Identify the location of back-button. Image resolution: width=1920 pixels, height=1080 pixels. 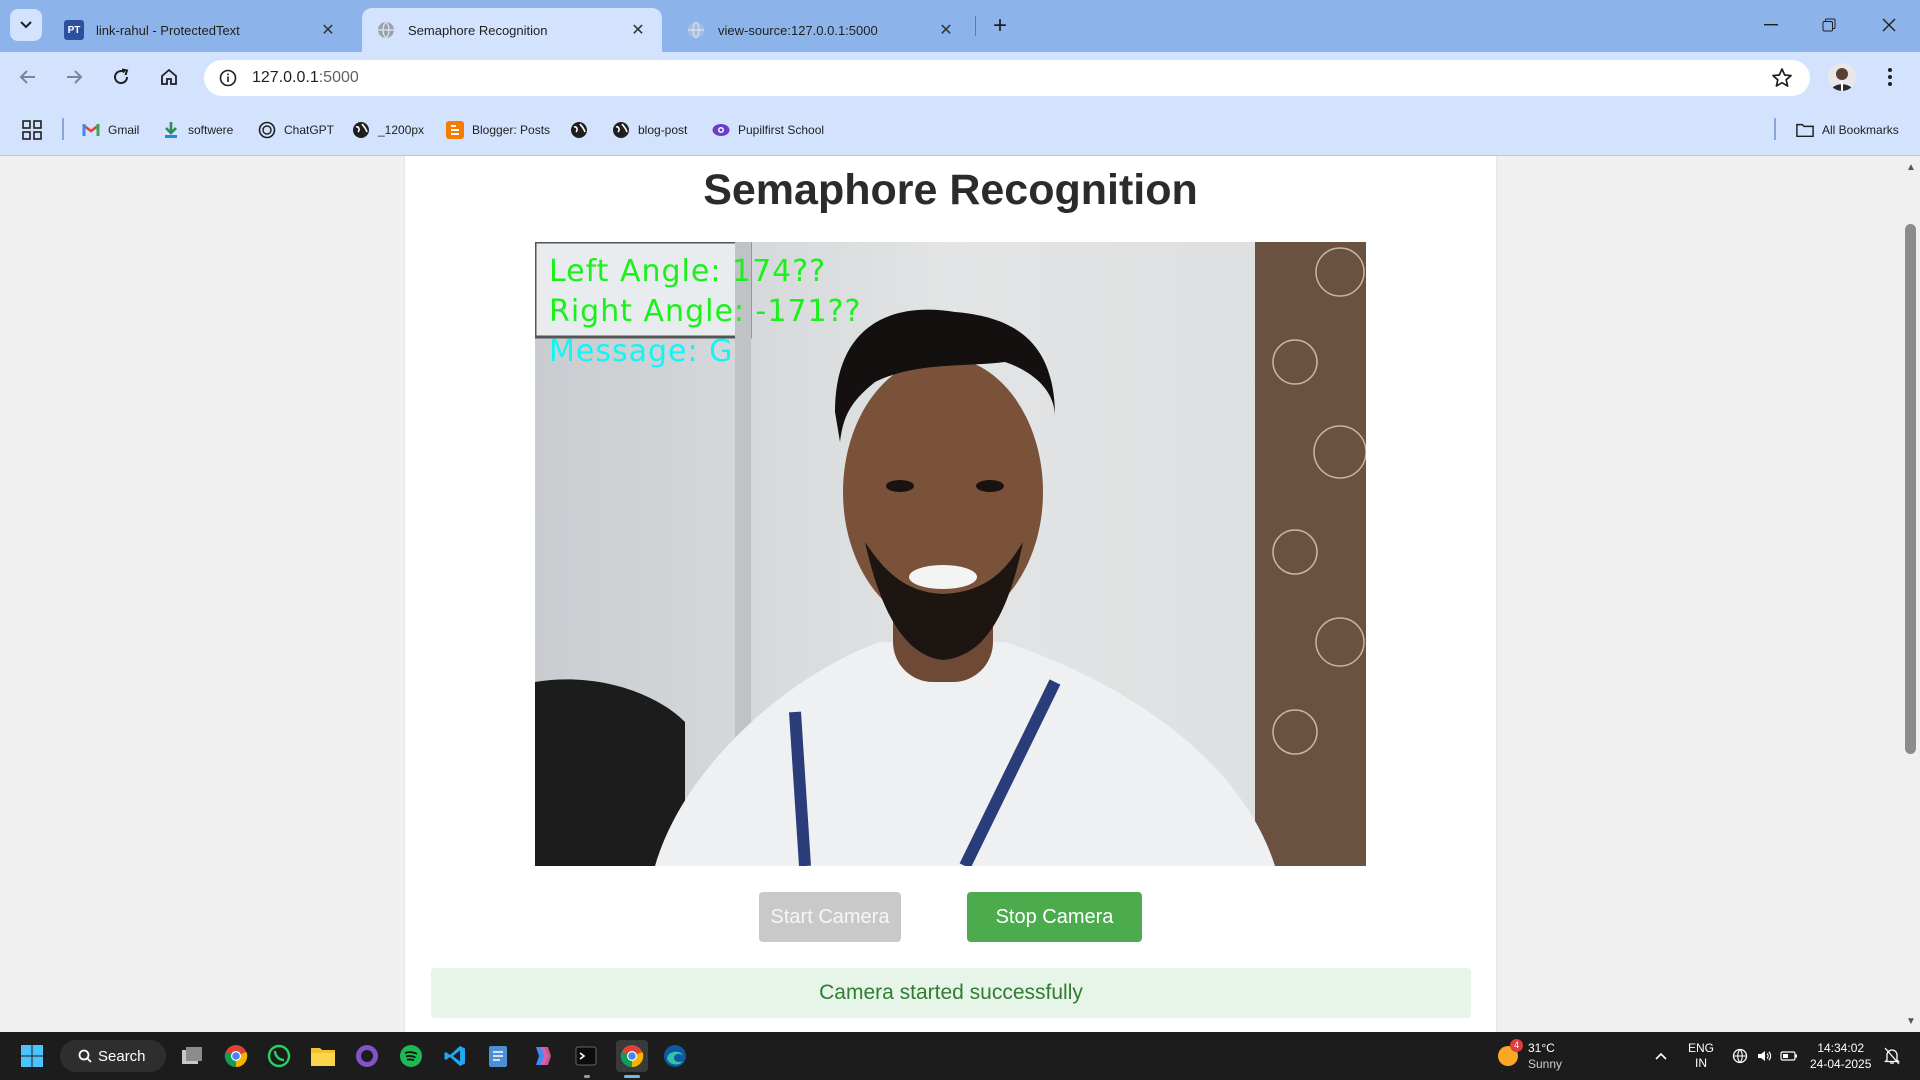
(28, 77).